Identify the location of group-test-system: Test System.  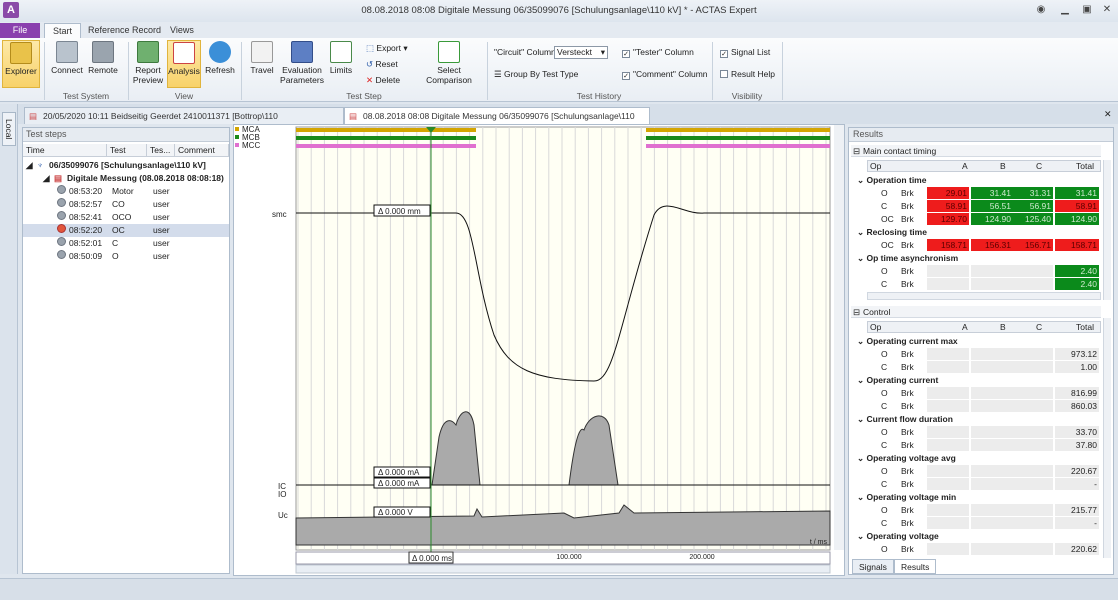
(86, 96).